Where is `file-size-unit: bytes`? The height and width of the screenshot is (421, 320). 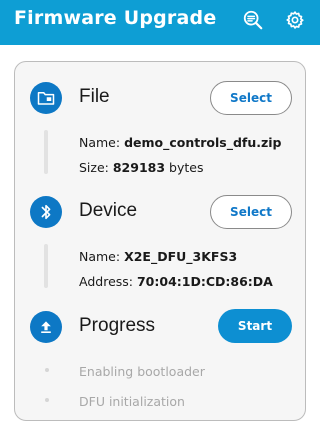
file-size-unit: bytes is located at coordinates (186, 167).